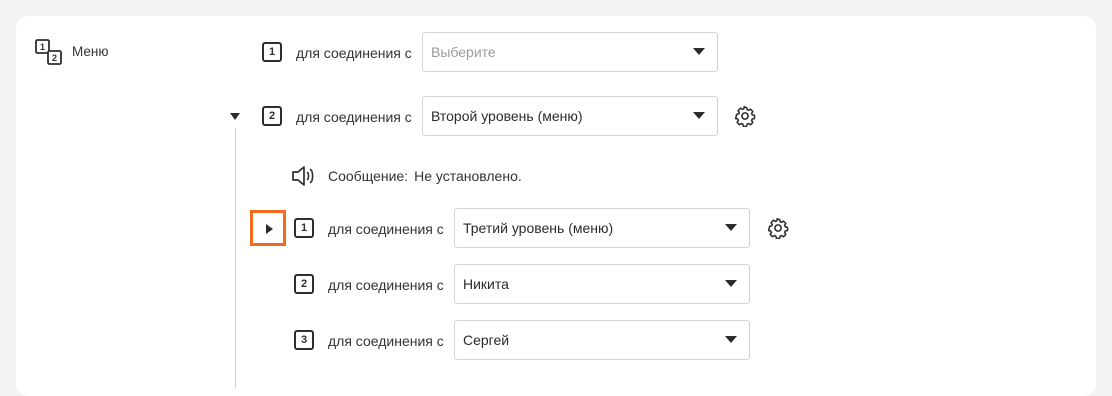 The width and height of the screenshot is (1112, 396). What do you see at coordinates (538, 228) in the screenshot?
I see `connection-select-value: Третий уровень (меню)` at bounding box center [538, 228].